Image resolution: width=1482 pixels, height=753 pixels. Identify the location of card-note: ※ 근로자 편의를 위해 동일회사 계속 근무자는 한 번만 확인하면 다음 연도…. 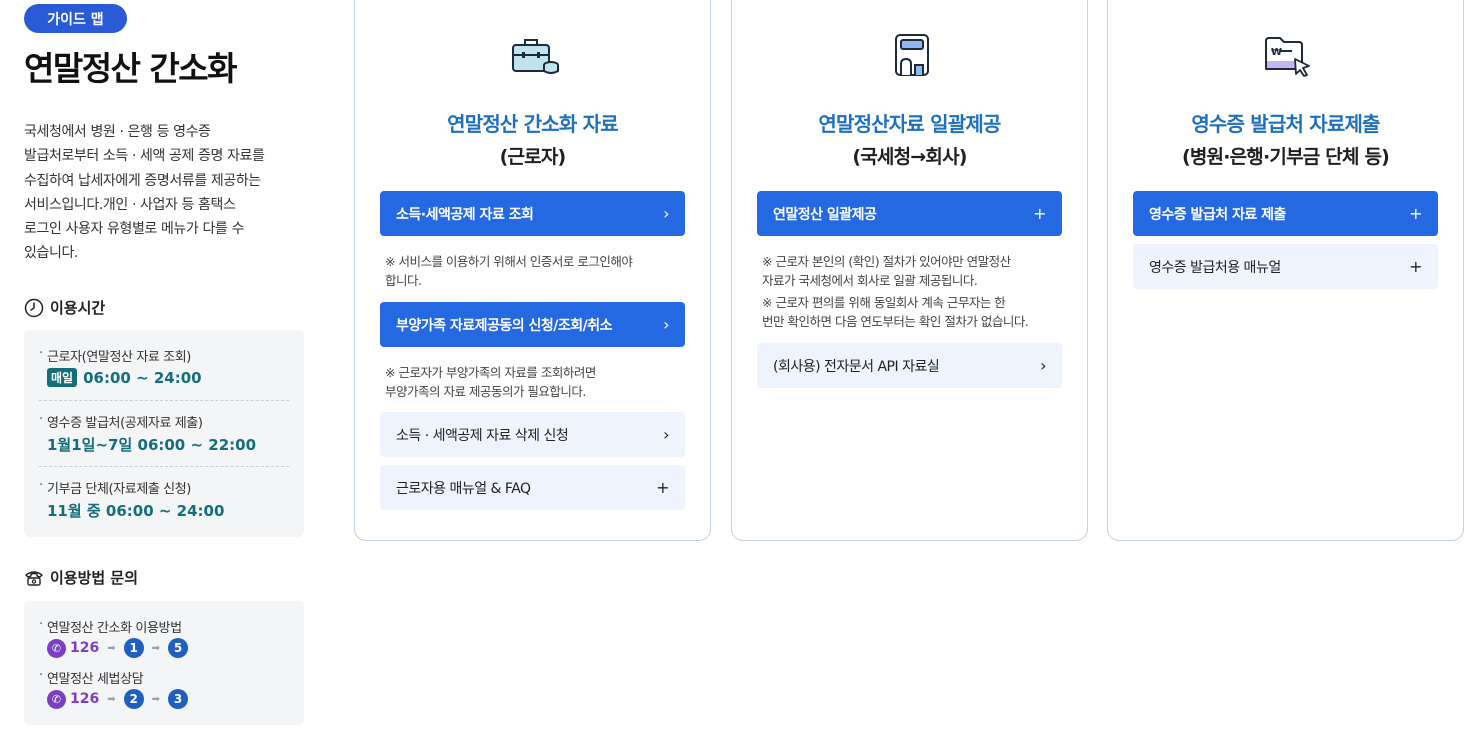
(895, 312).